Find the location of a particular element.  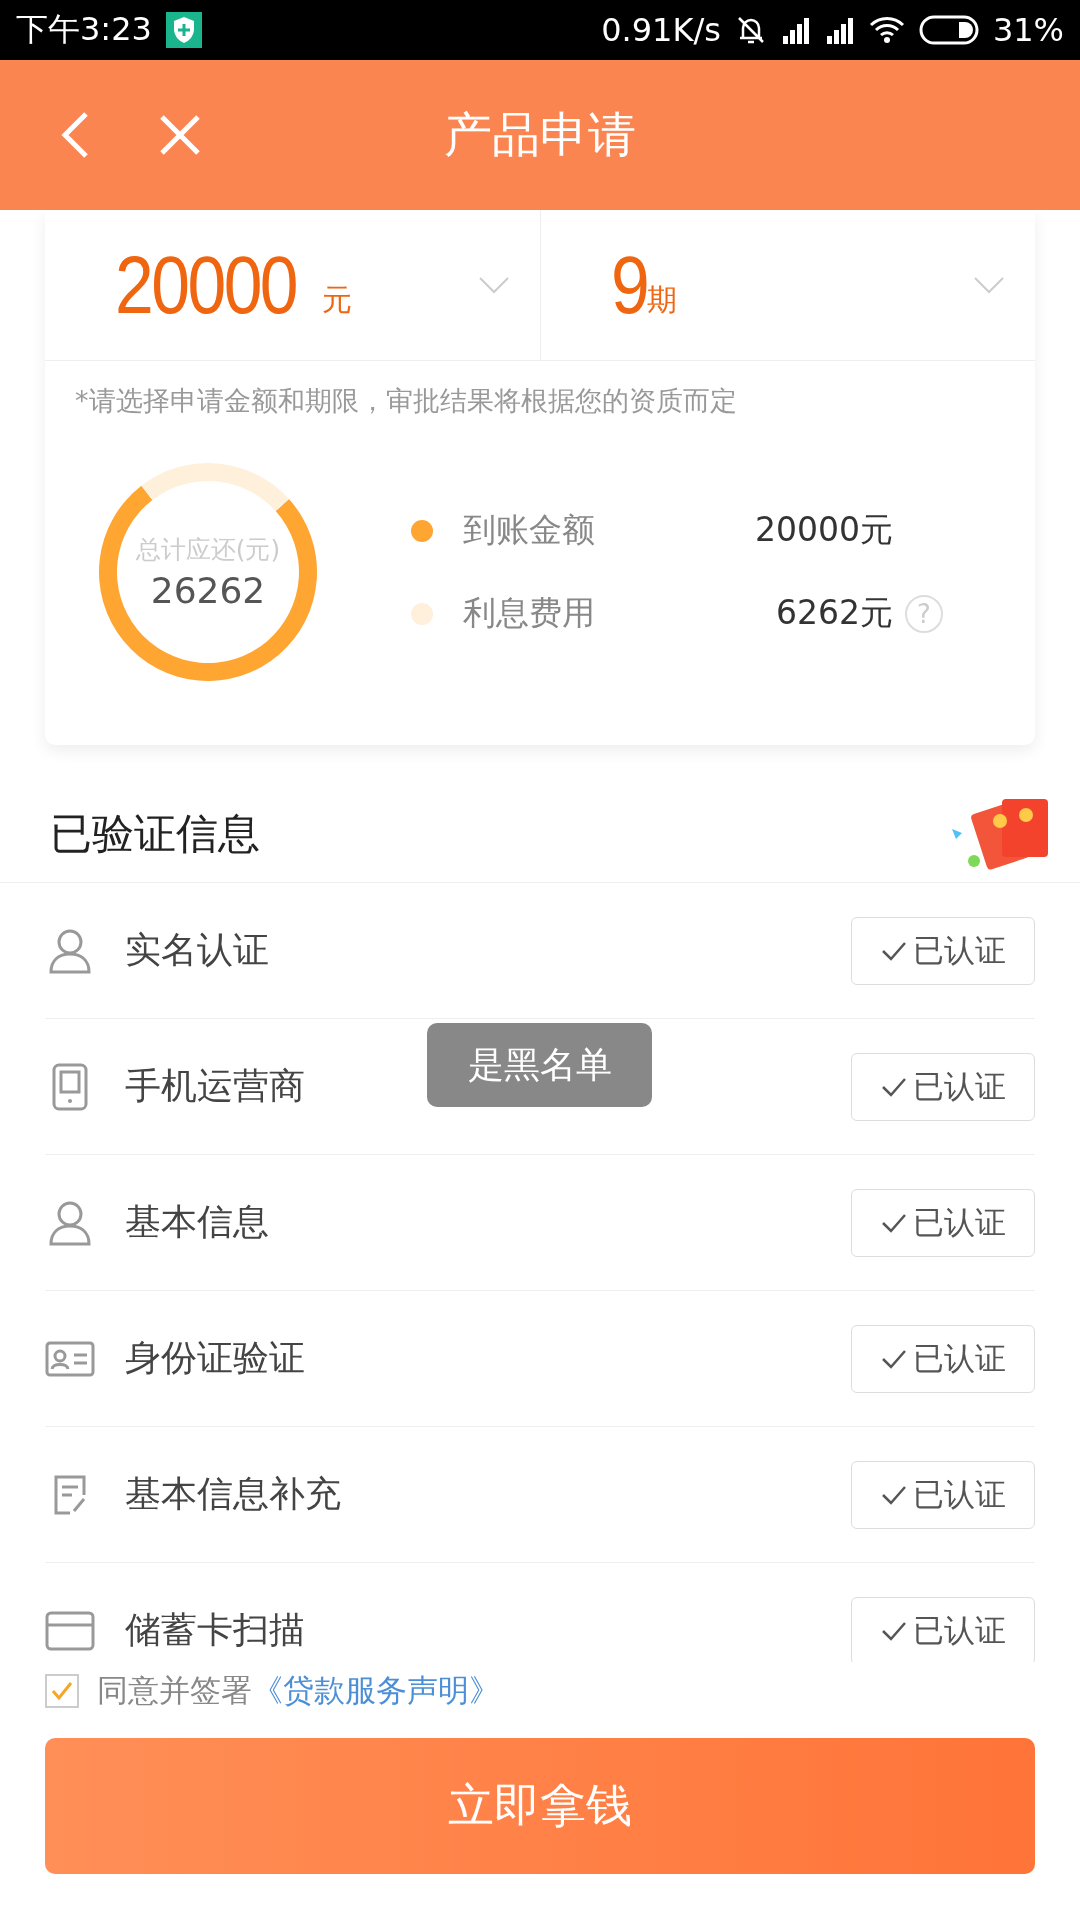

network-speed: 0.91K/s is located at coordinates (661, 30).